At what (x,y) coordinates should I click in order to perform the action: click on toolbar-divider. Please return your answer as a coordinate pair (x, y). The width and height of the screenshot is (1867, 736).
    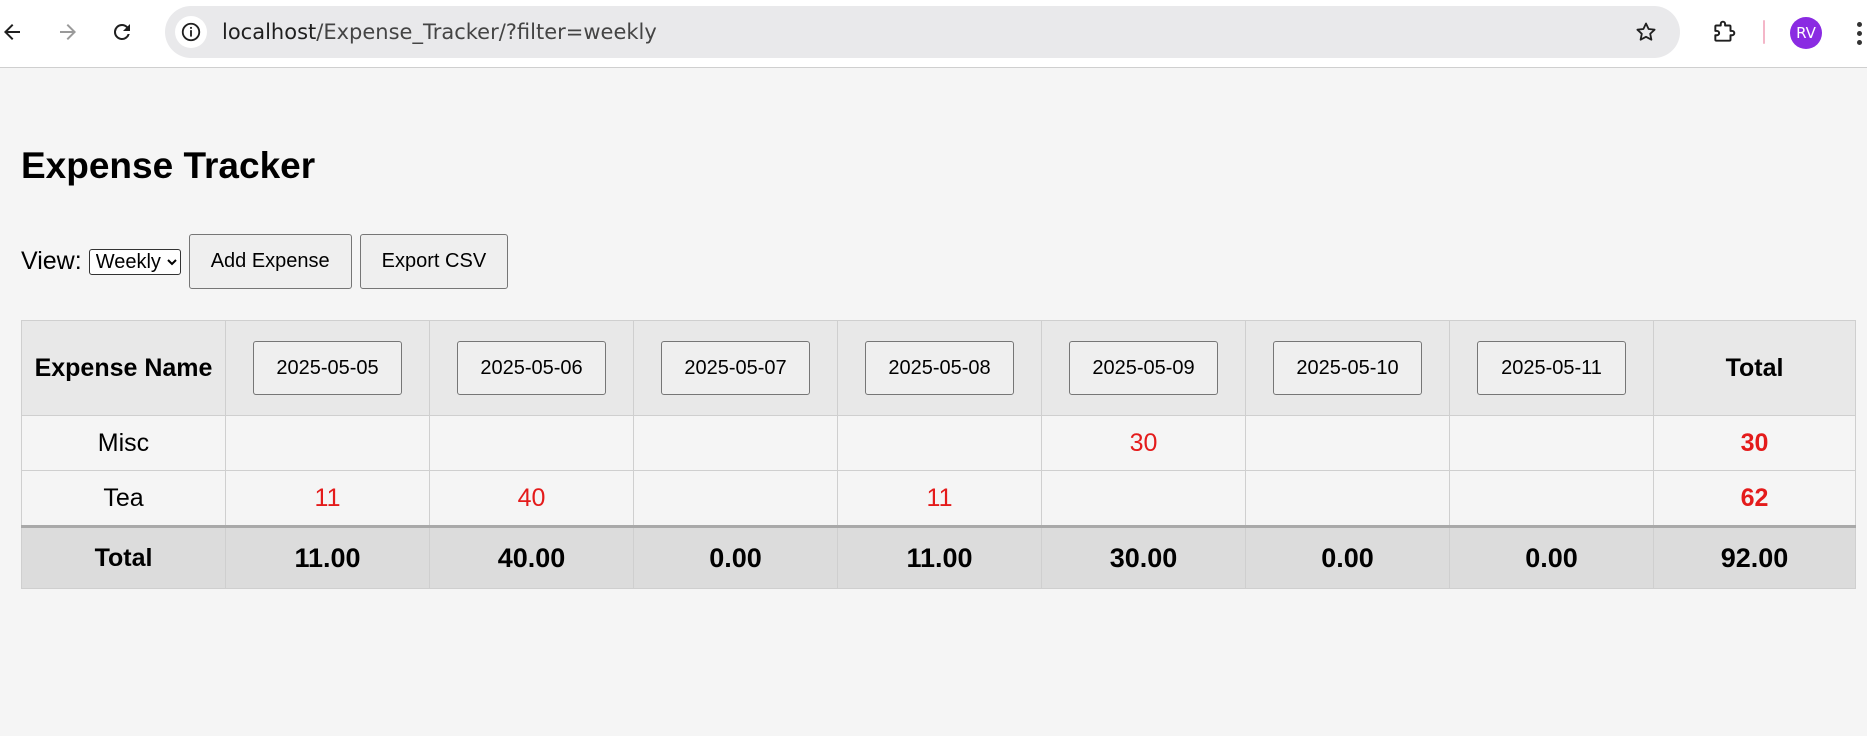
    Looking at the image, I should click on (1764, 32).